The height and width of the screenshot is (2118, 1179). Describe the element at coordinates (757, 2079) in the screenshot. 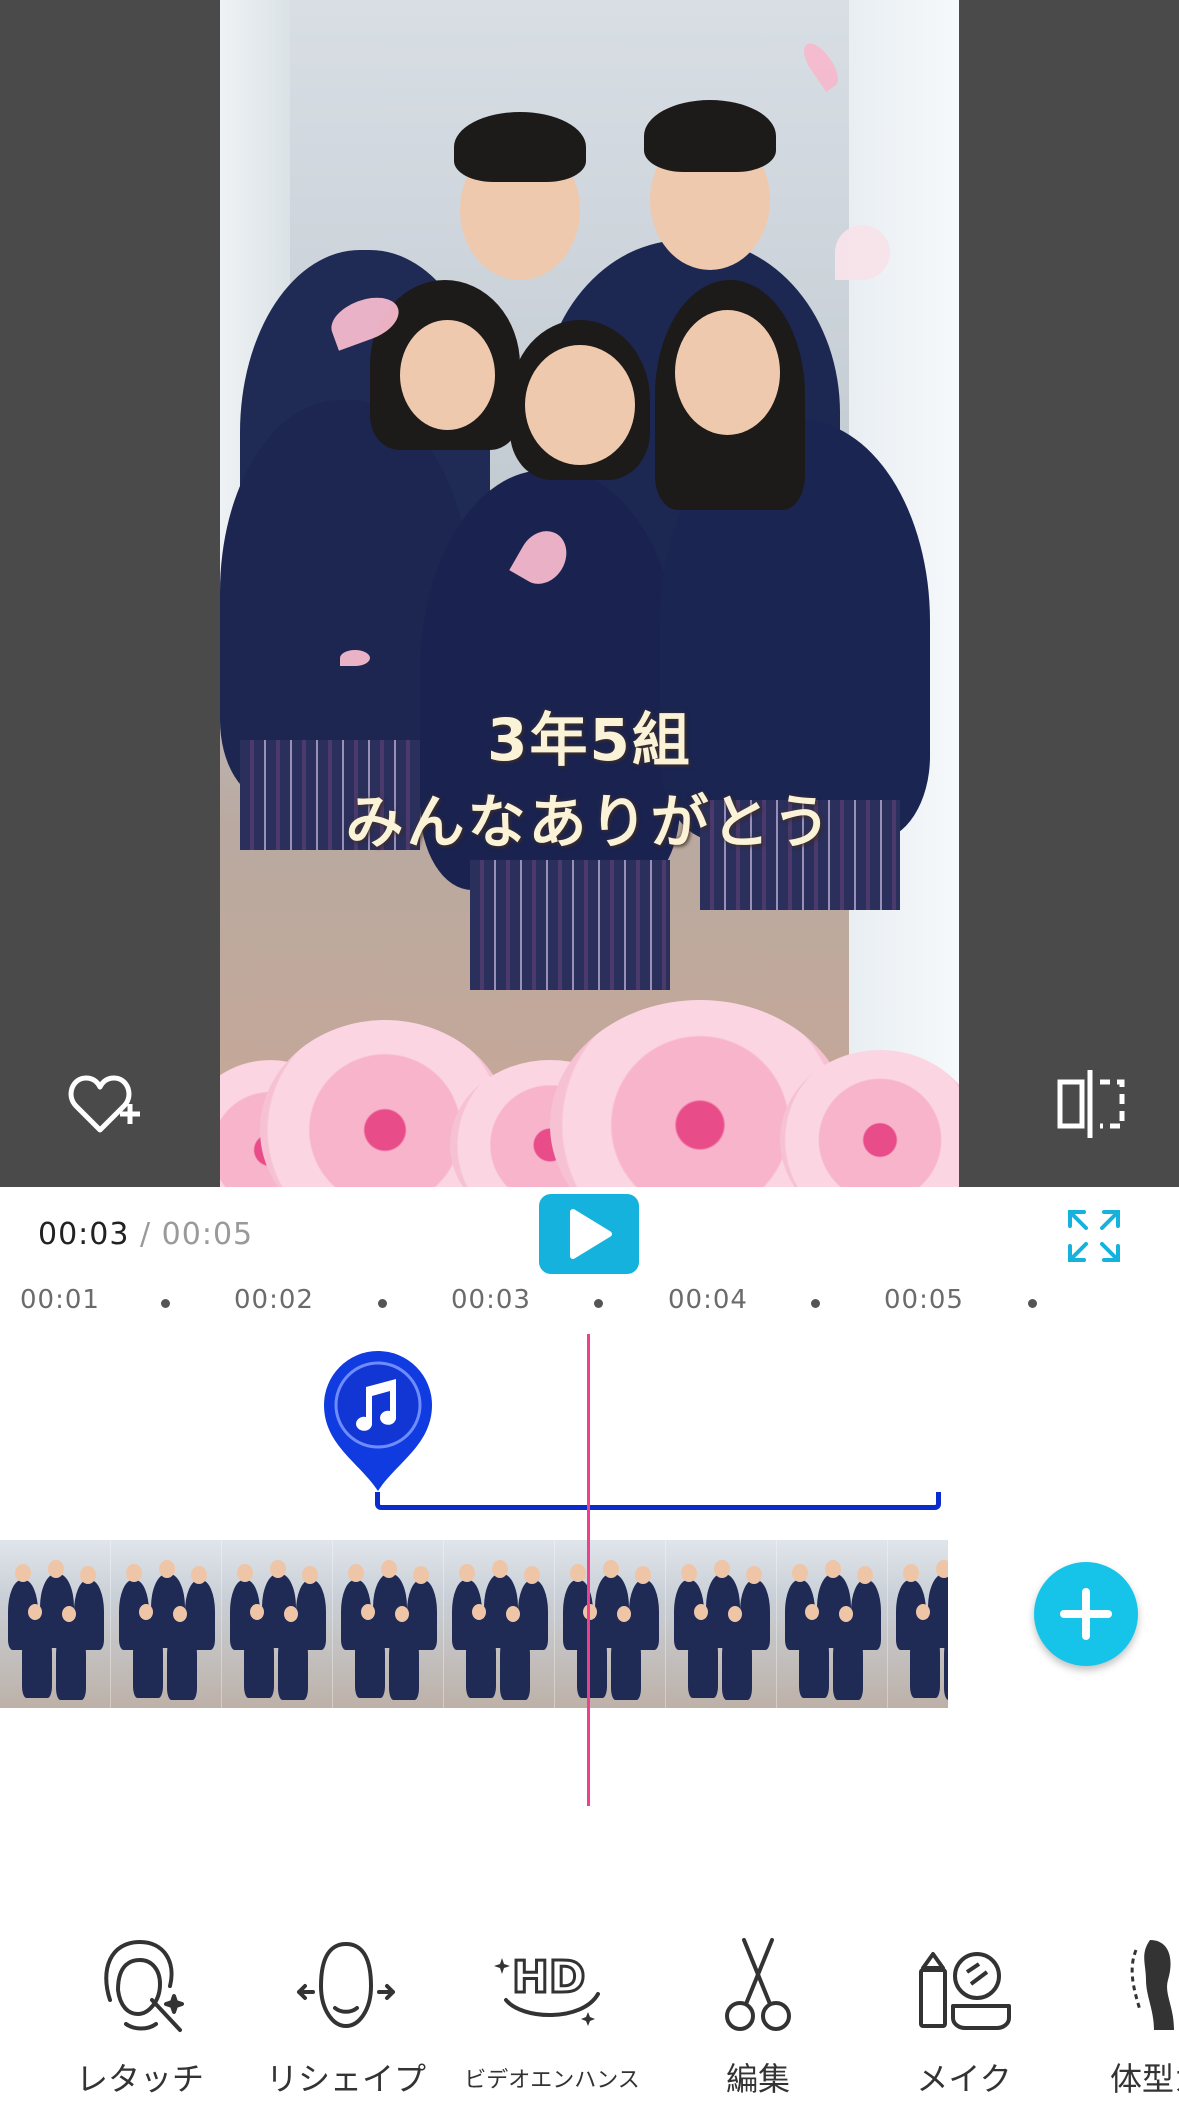

I see `tool-label: 編集` at that location.